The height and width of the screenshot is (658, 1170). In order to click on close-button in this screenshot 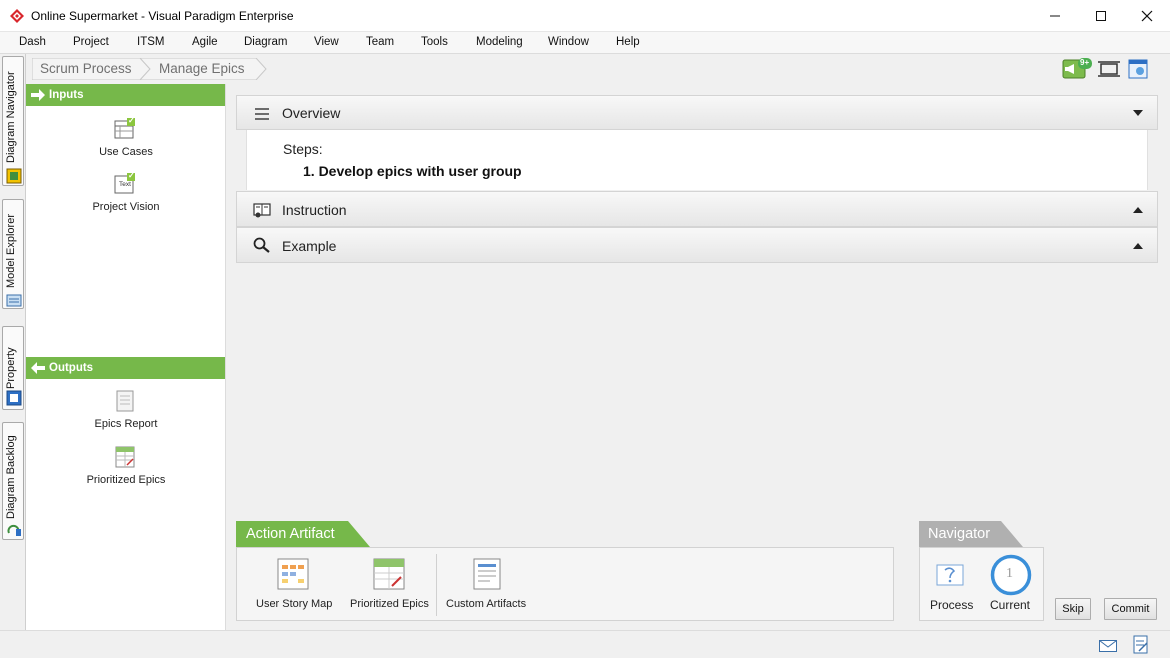, I will do `click(1147, 16)`.